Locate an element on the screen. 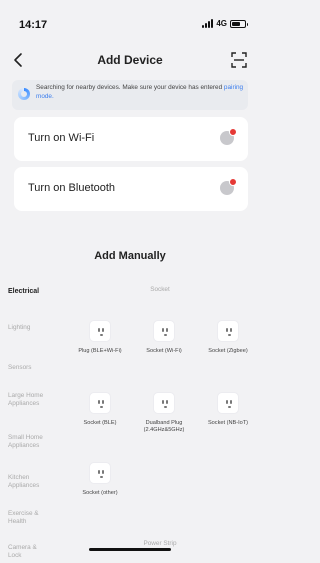 This screenshot has width=320, height=563. device-tile: Plug (BLE+Wi-Fi) is located at coordinates (100, 337).